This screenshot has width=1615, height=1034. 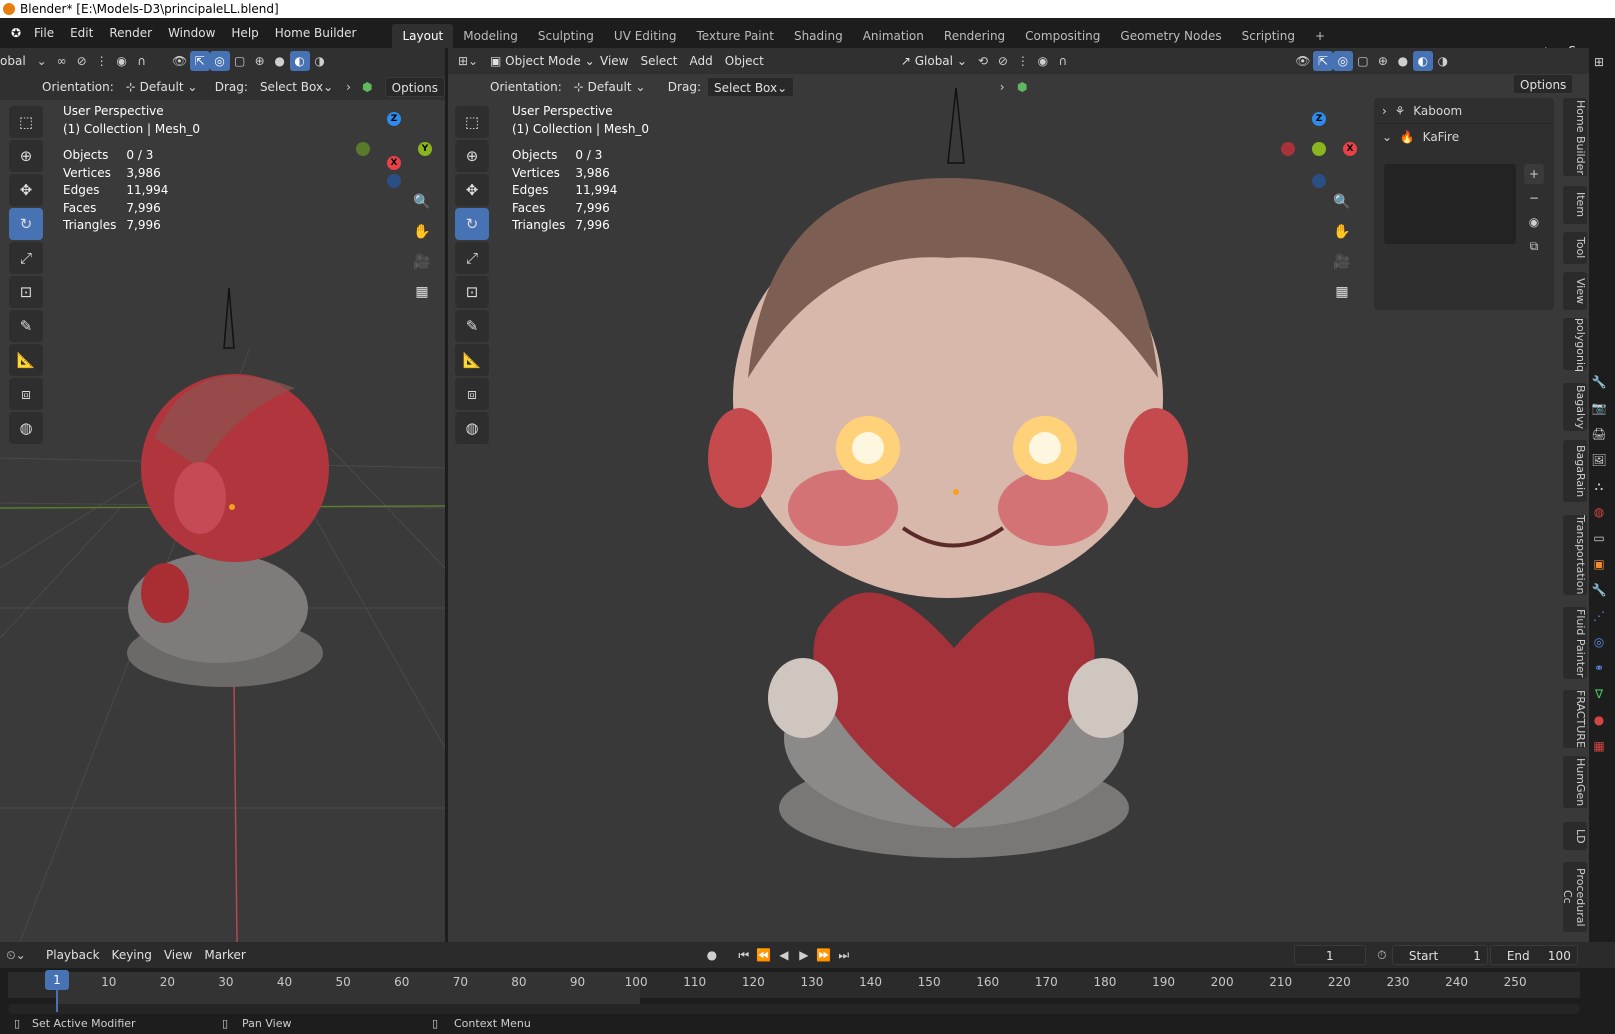 I want to click on view-layer-icon: 🖼, so click(x=1599, y=460).